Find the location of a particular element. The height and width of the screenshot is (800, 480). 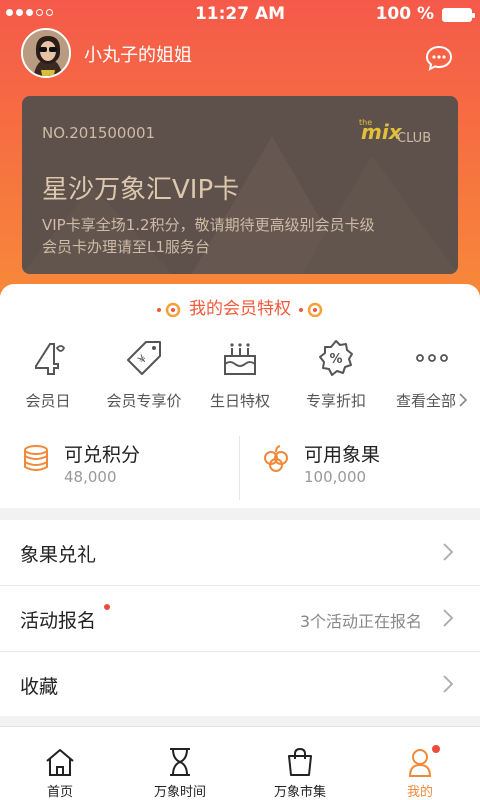

card-desc-line2: 会员卡办理请至L1服务台 is located at coordinates (126, 247).